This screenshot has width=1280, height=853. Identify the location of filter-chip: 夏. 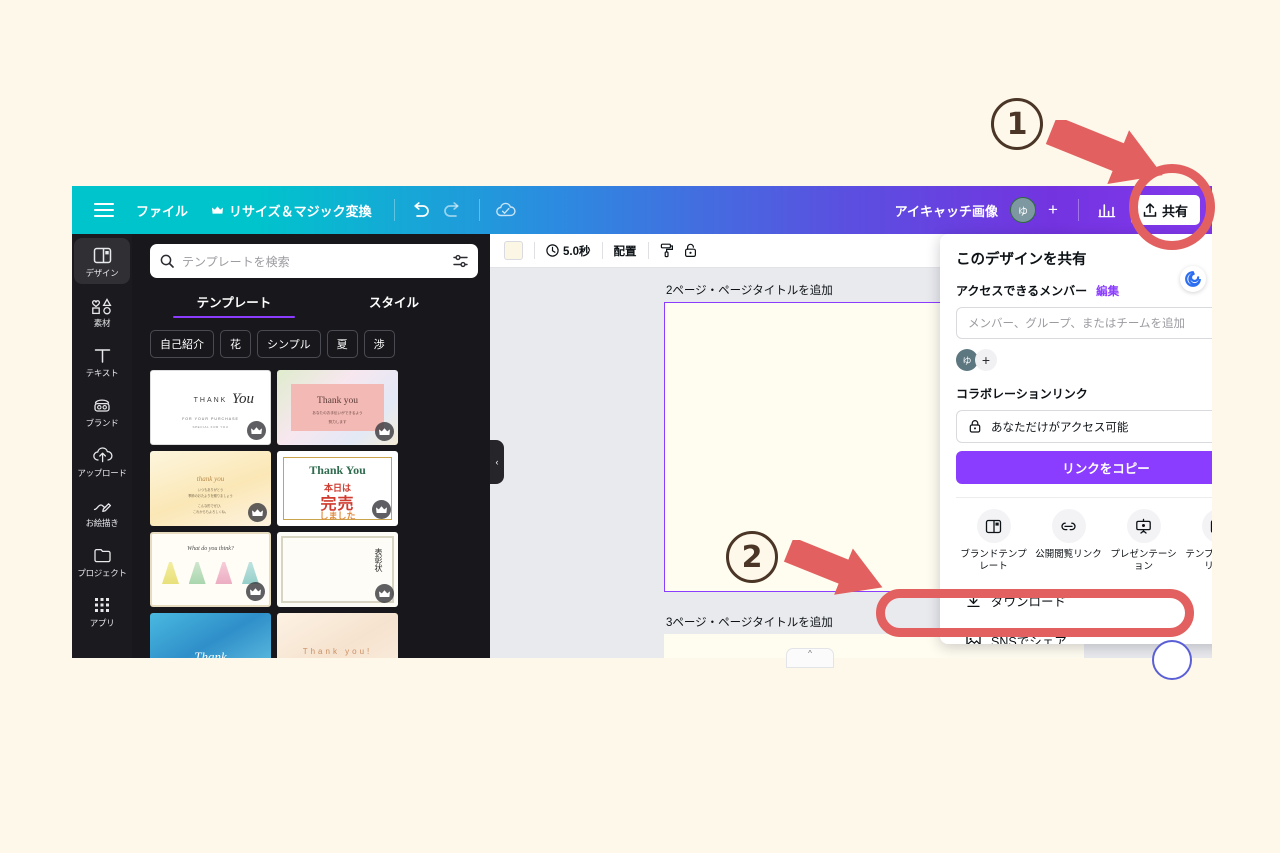
(342, 344).